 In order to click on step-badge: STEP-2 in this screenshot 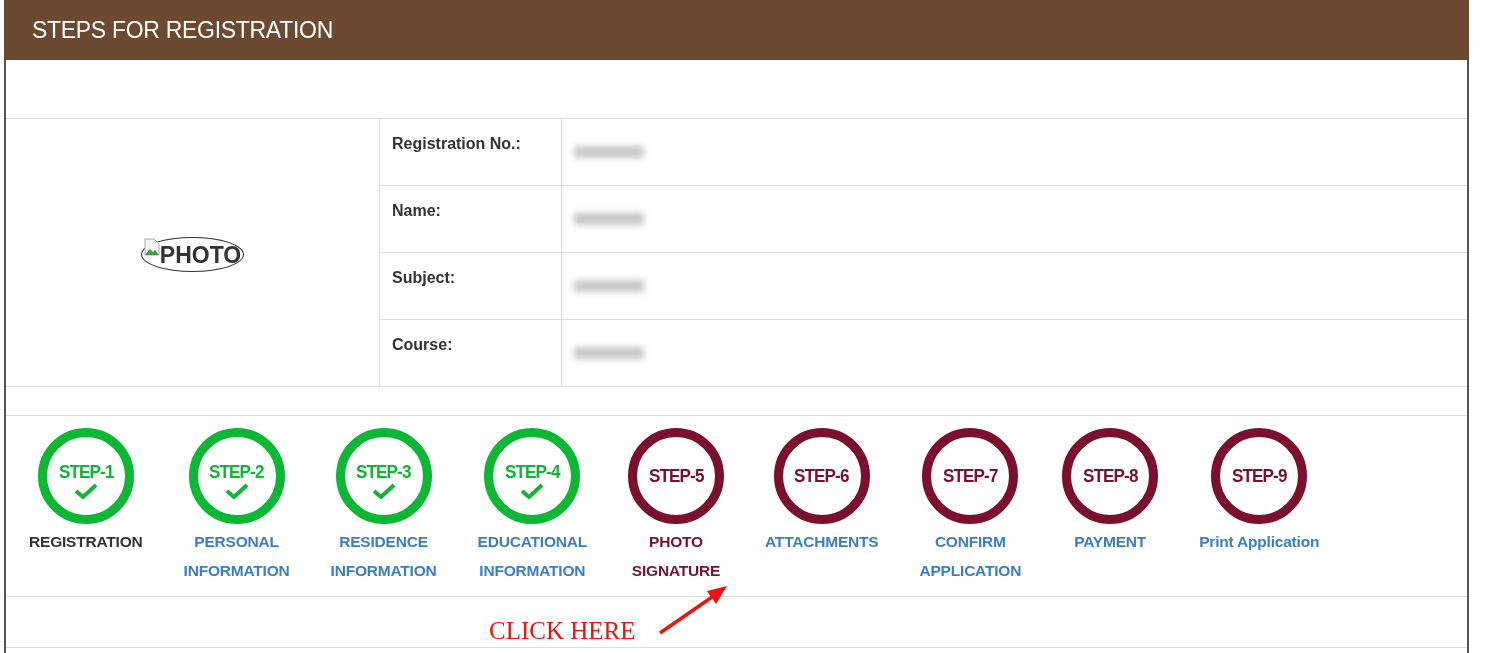, I will do `click(236, 476)`.